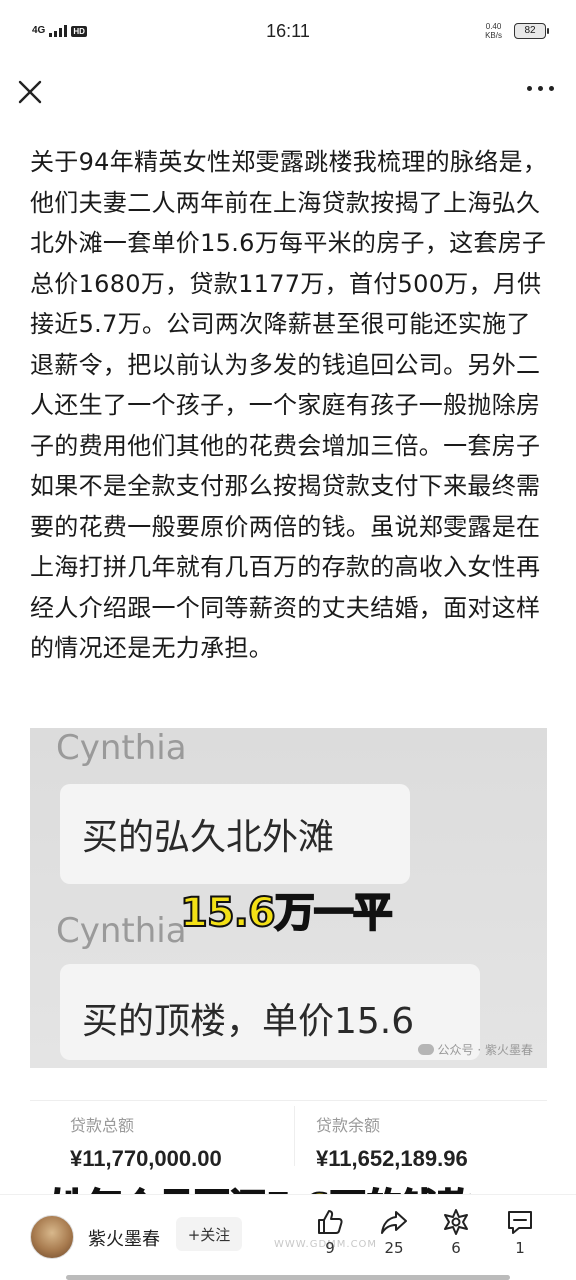 The width and height of the screenshot is (576, 1280). I want to click on share-button: 25, so click(394, 1232).